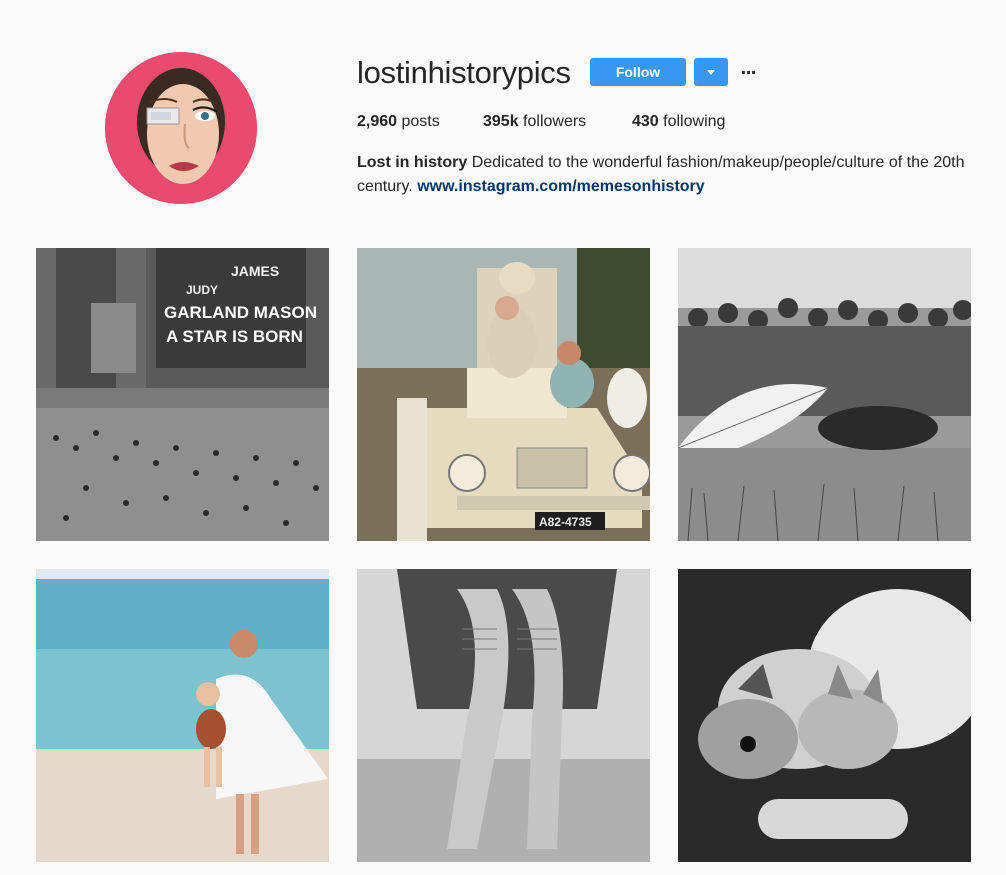 The height and width of the screenshot is (875, 1006). Describe the element at coordinates (501, 121) in the screenshot. I see `followers-count: 395k` at that location.